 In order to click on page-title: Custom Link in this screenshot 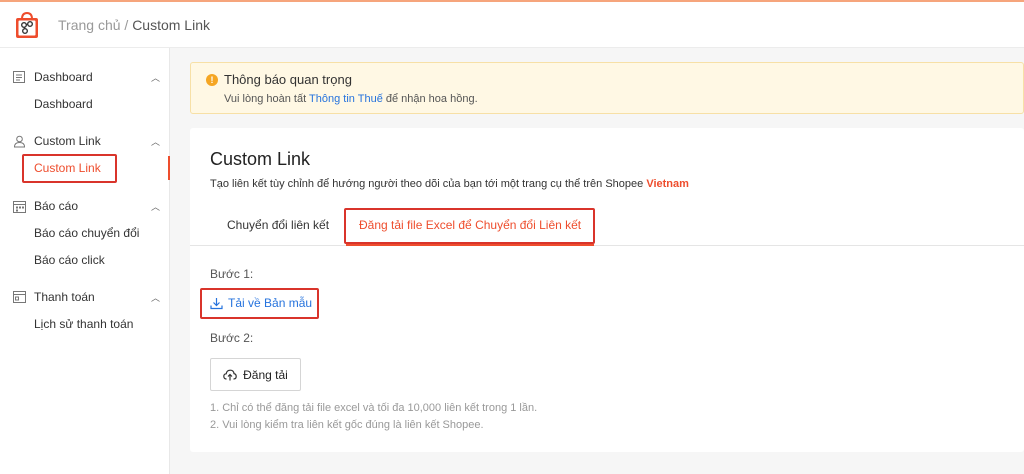, I will do `click(260, 159)`.